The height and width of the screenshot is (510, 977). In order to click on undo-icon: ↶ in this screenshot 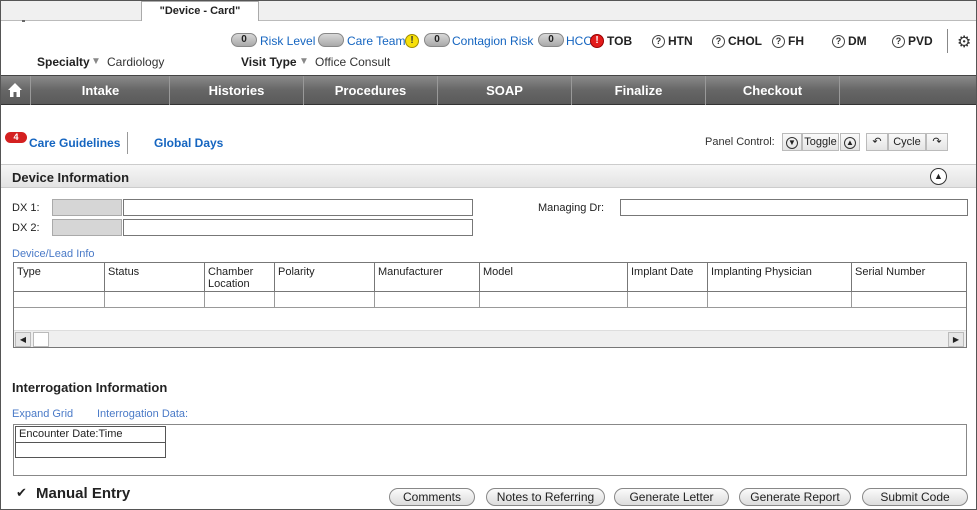, I will do `click(877, 142)`.